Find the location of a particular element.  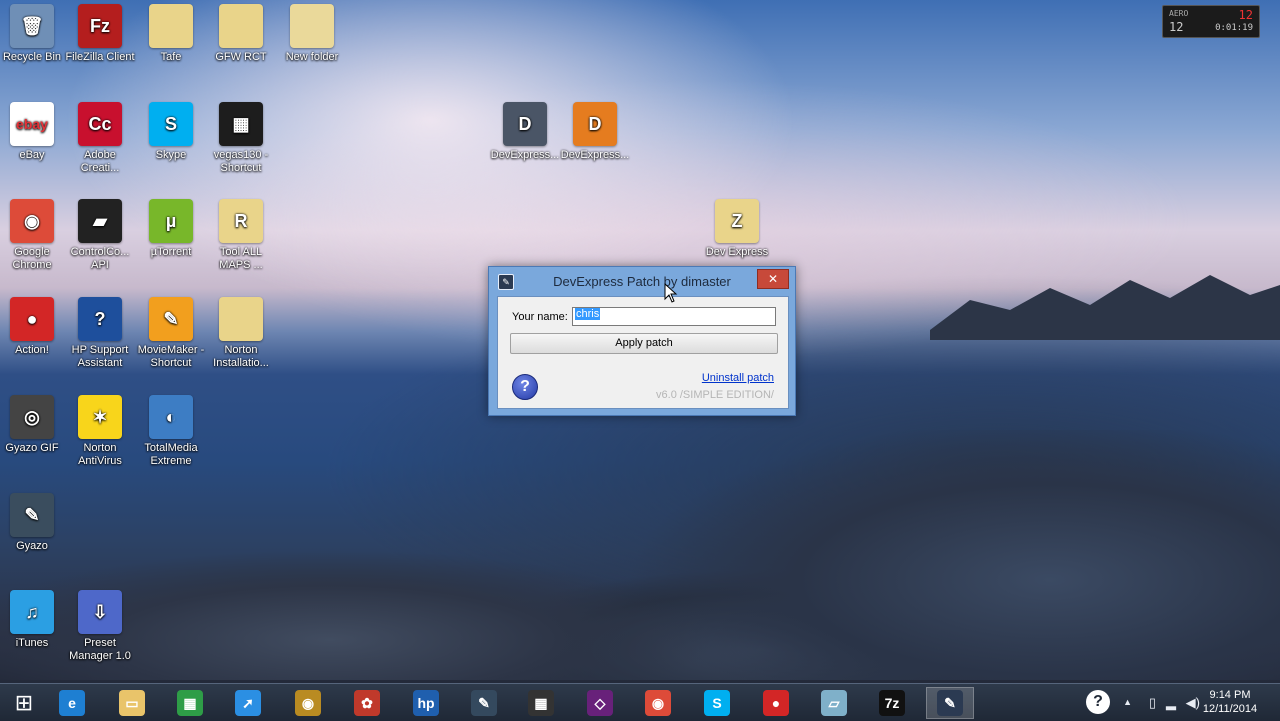

taskbar-start: ⊞ is located at coordinates (24, 703).